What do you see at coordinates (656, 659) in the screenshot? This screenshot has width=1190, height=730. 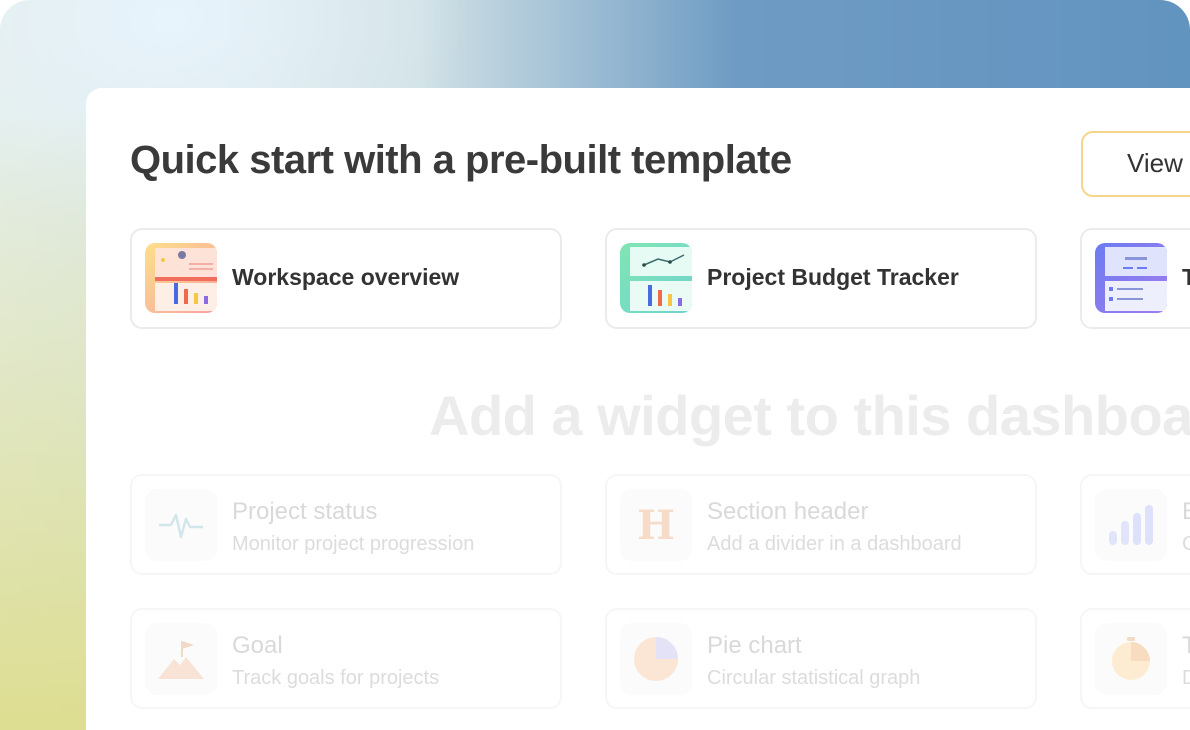 I see `pie-chart-icon` at bounding box center [656, 659].